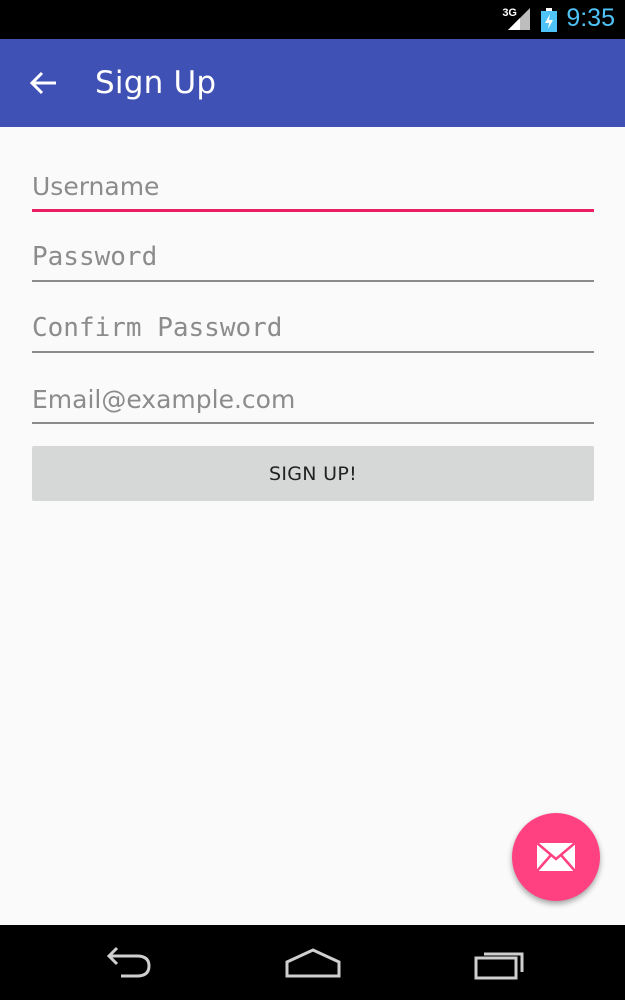  I want to click on back-button, so click(44, 83).